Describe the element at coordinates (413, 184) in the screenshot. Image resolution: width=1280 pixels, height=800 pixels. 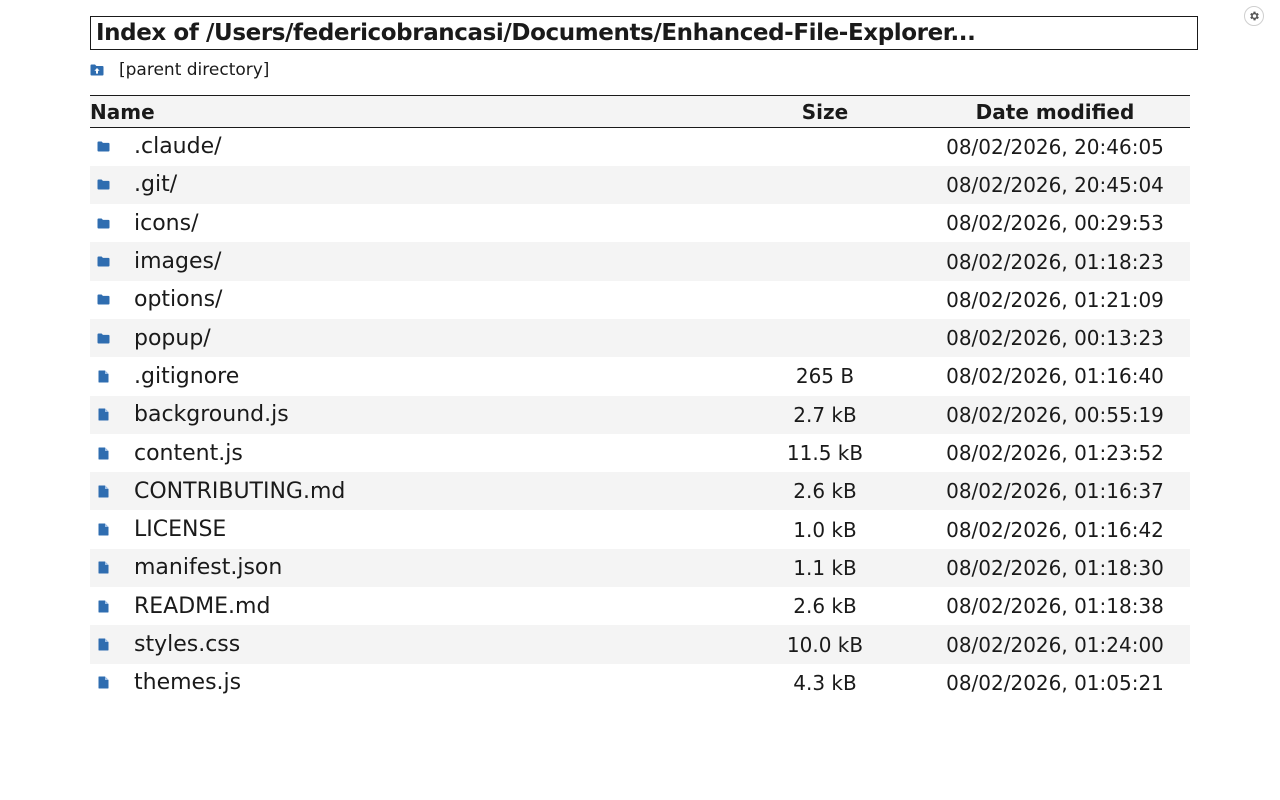
I see `name-wrap: .git/` at that location.